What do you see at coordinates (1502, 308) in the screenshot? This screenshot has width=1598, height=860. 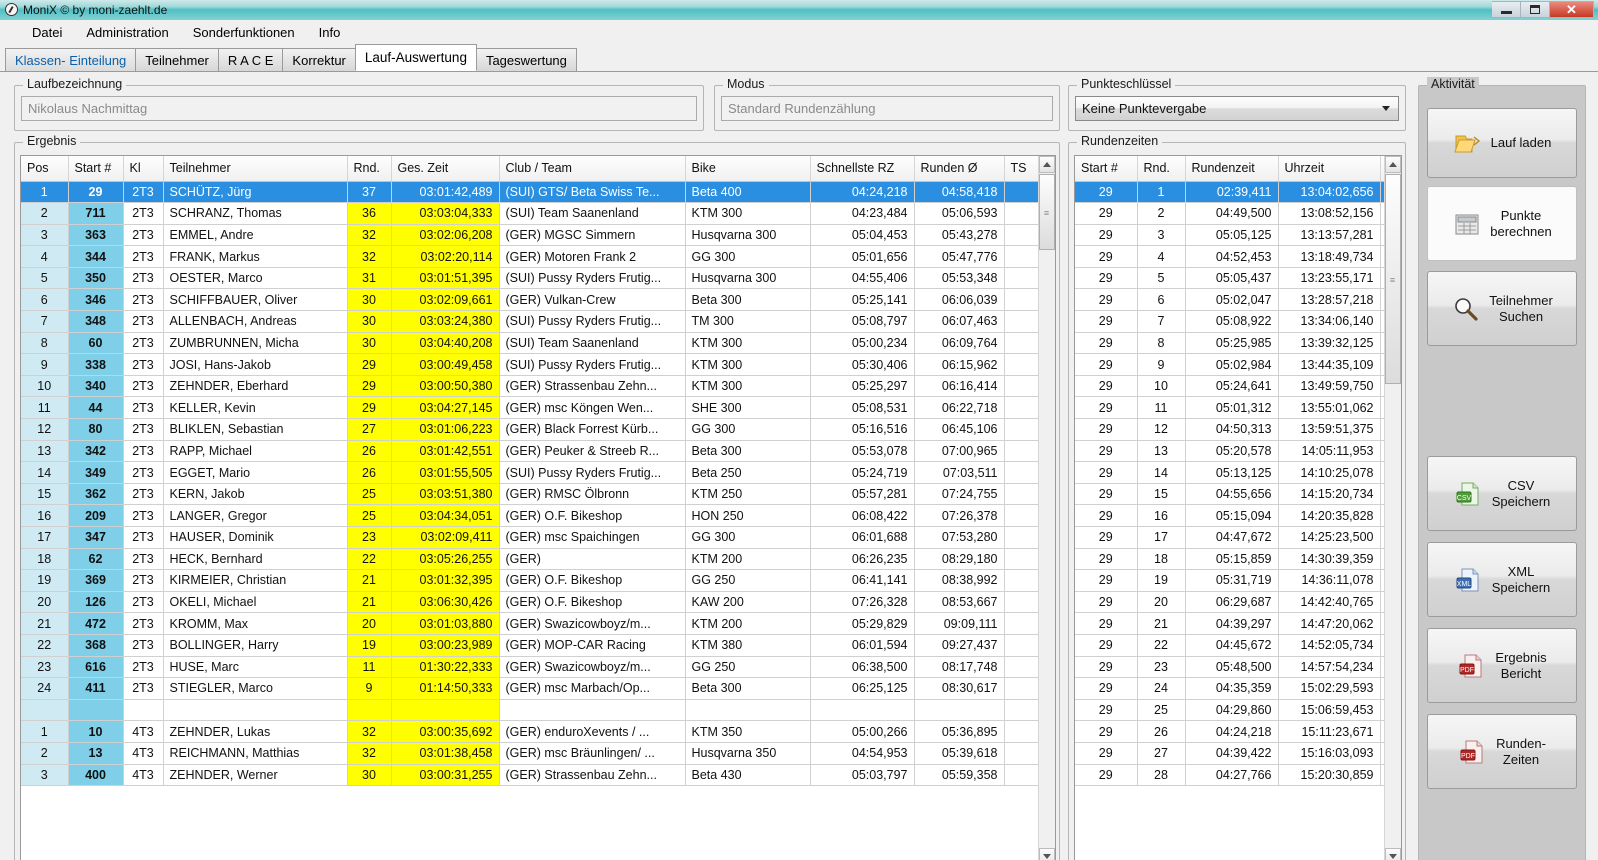 I see `teilnehmer-suchen-button: Teilnehmer Suchen` at bounding box center [1502, 308].